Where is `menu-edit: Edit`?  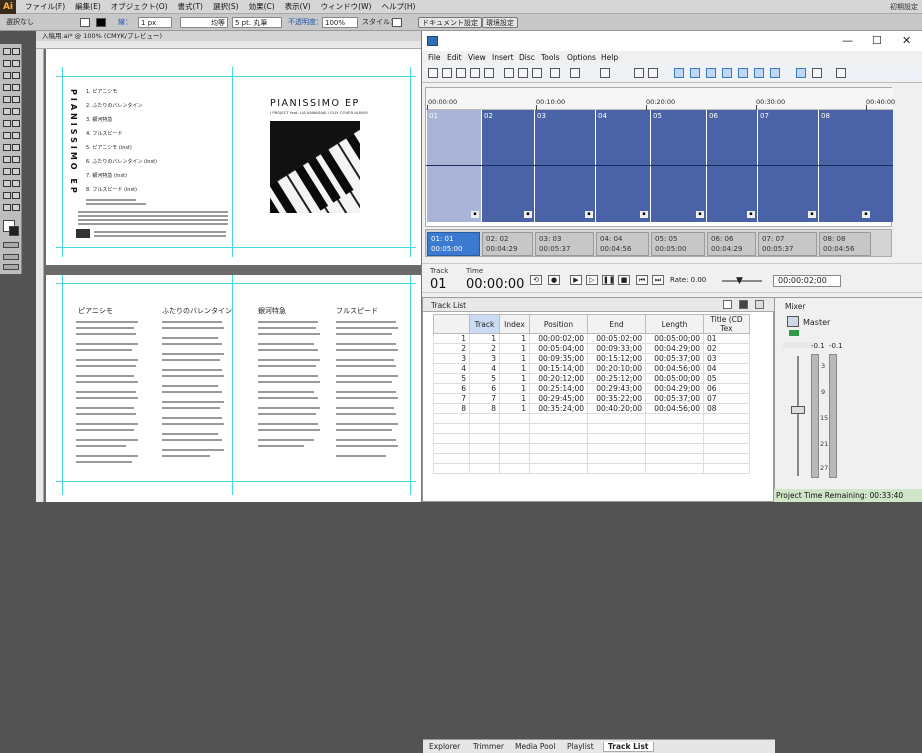 menu-edit: Edit is located at coordinates (454, 57).